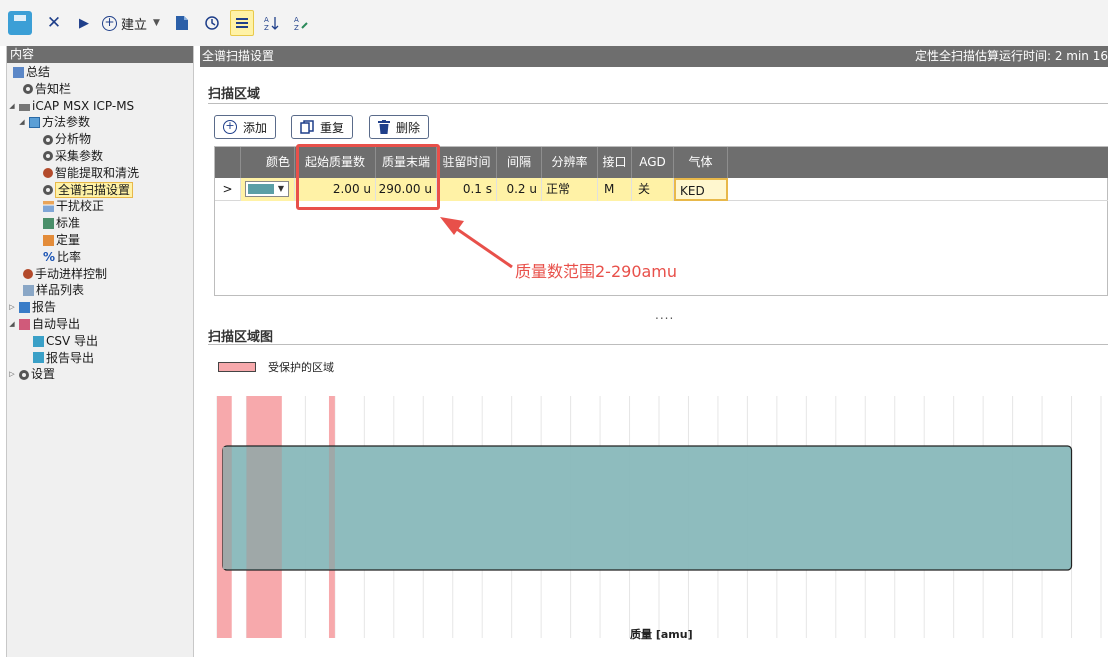 This screenshot has height=657, width=1108. What do you see at coordinates (100, 89) in the screenshot?
I see `tree-item-notice: 告知栏` at bounding box center [100, 89].